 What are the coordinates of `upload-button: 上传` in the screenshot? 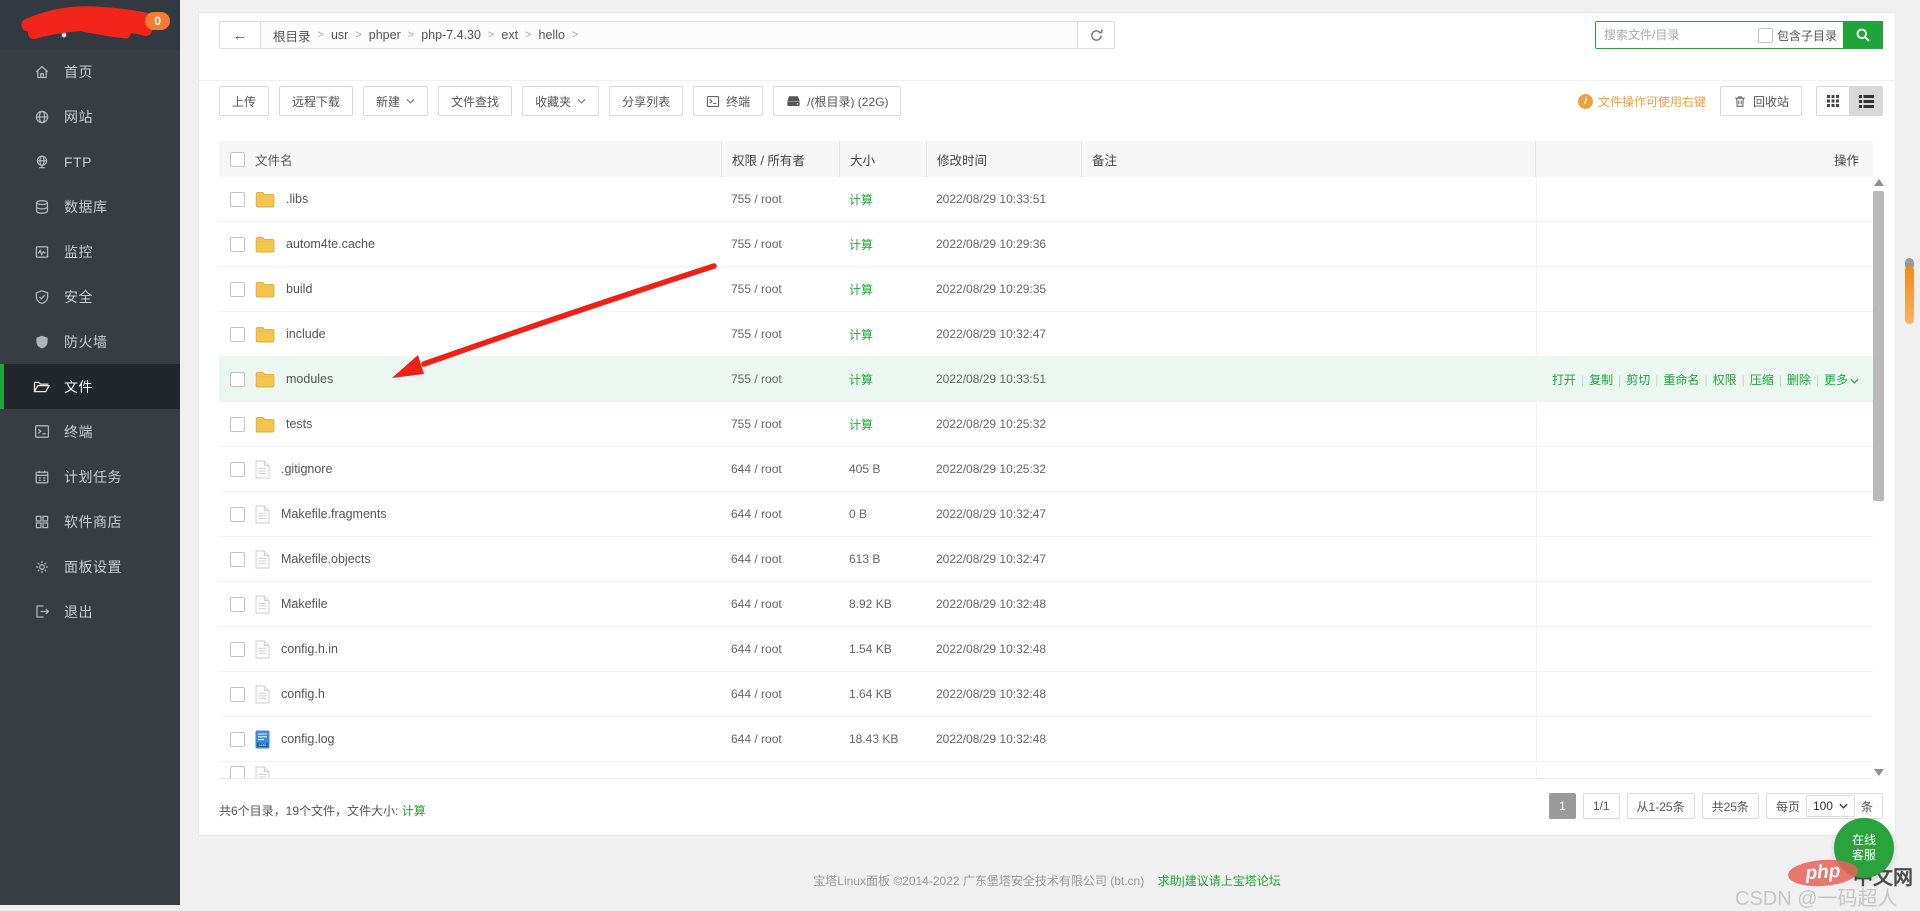 It's located at (244, 101).